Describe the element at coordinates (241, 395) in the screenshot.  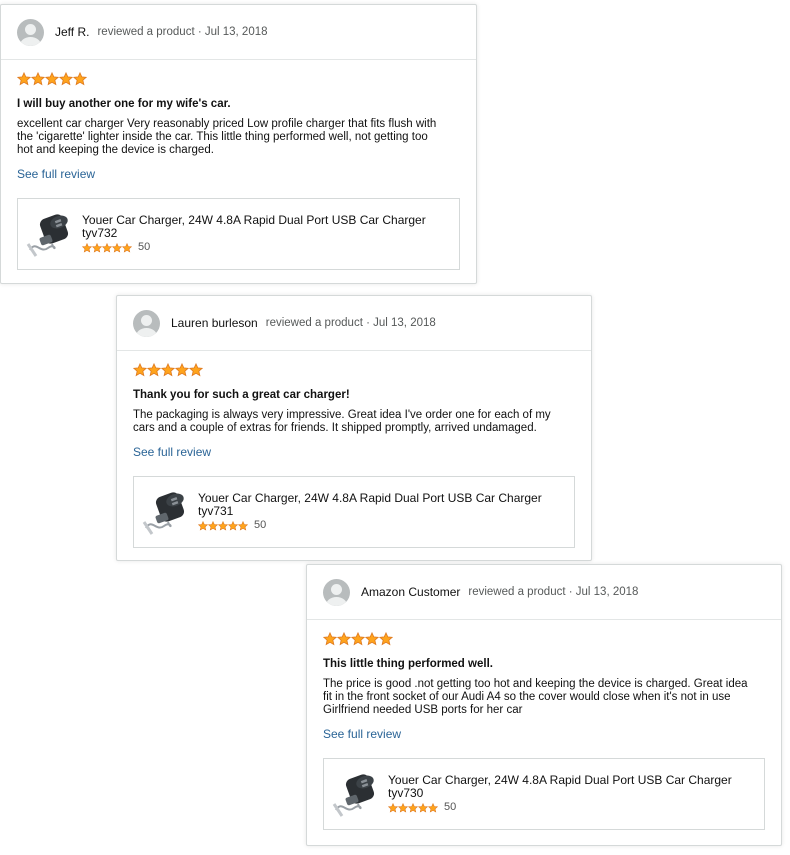
I see `review-title: Thank you for such a great car charger!` at that location.